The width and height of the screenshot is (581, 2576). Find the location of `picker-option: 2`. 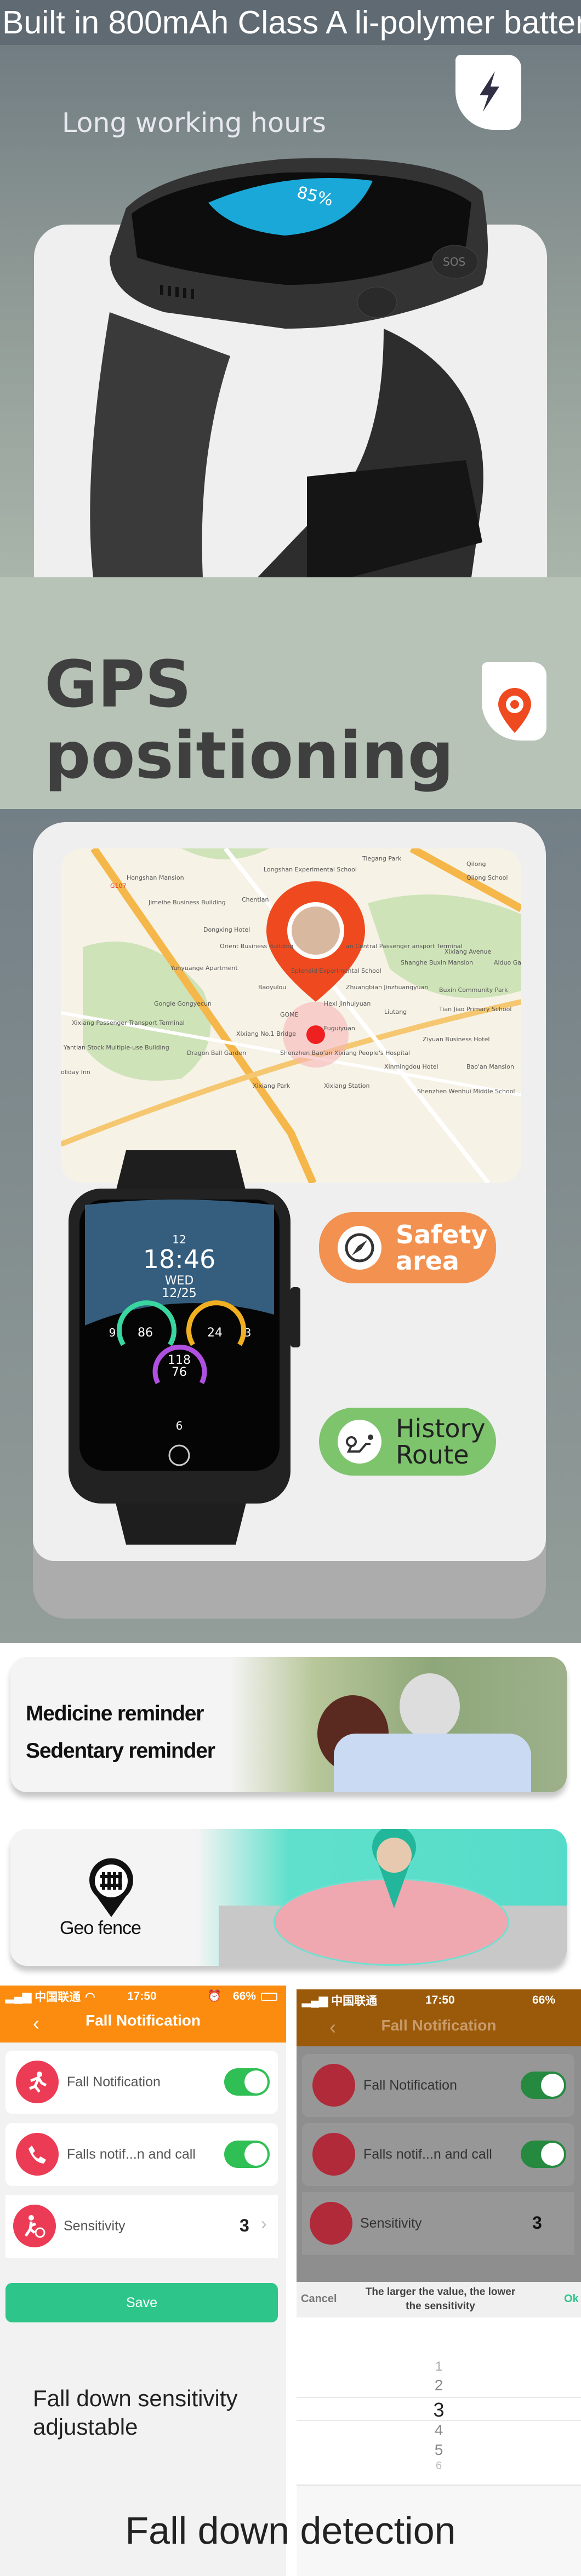

picker-option: 2 is located at coordinates (439, 2385).